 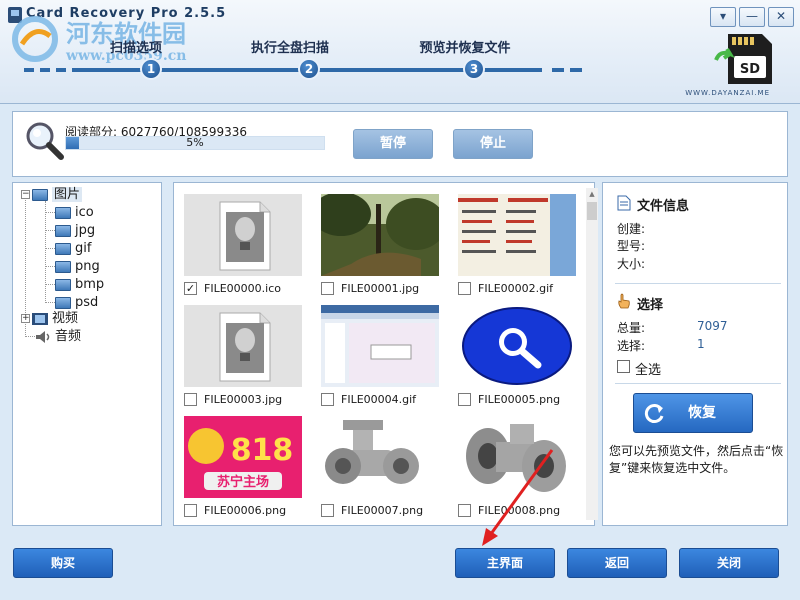 I want to click on file-tile: FILE00007.png, so click(x=380, y=470).